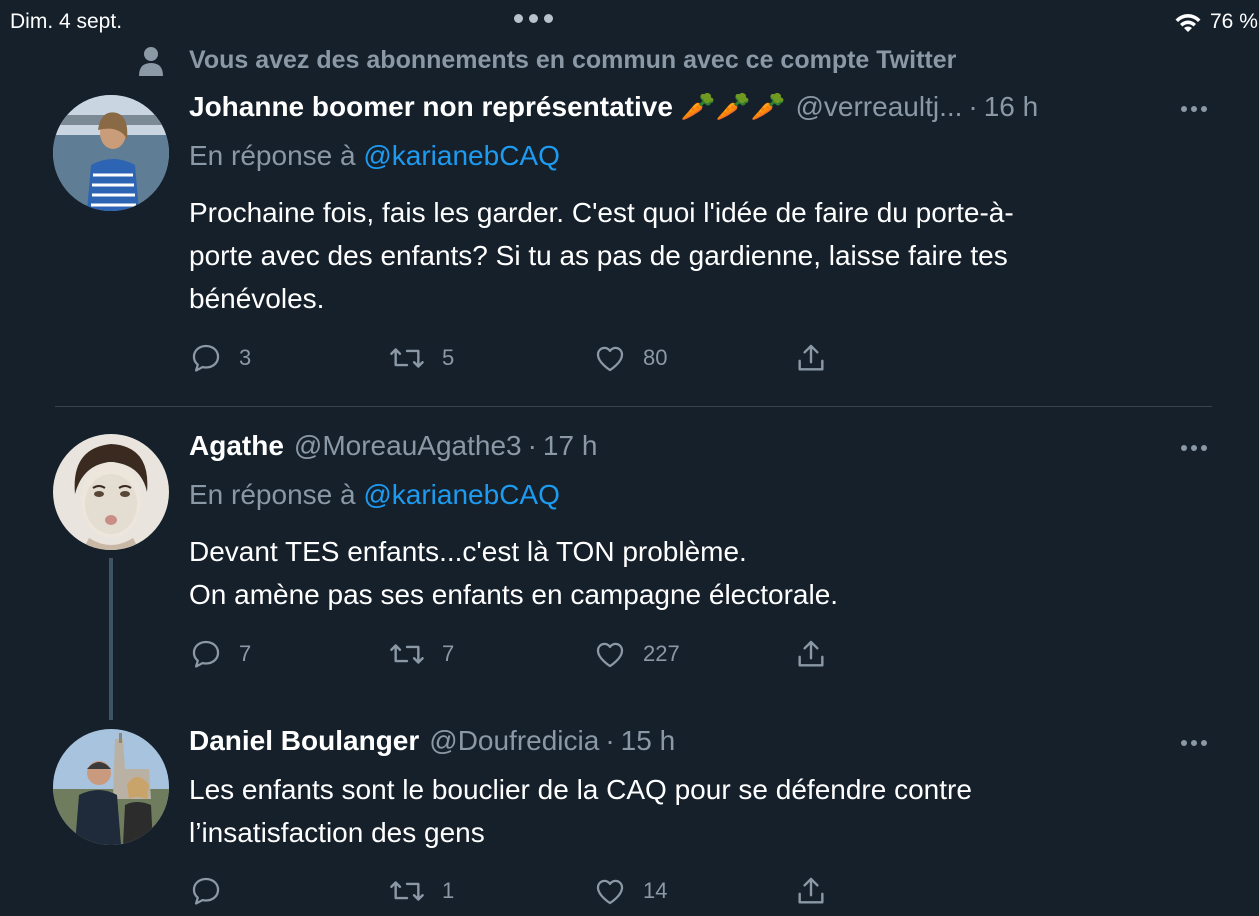  I want to click on timestamp: 15 h, so click(648, 741).